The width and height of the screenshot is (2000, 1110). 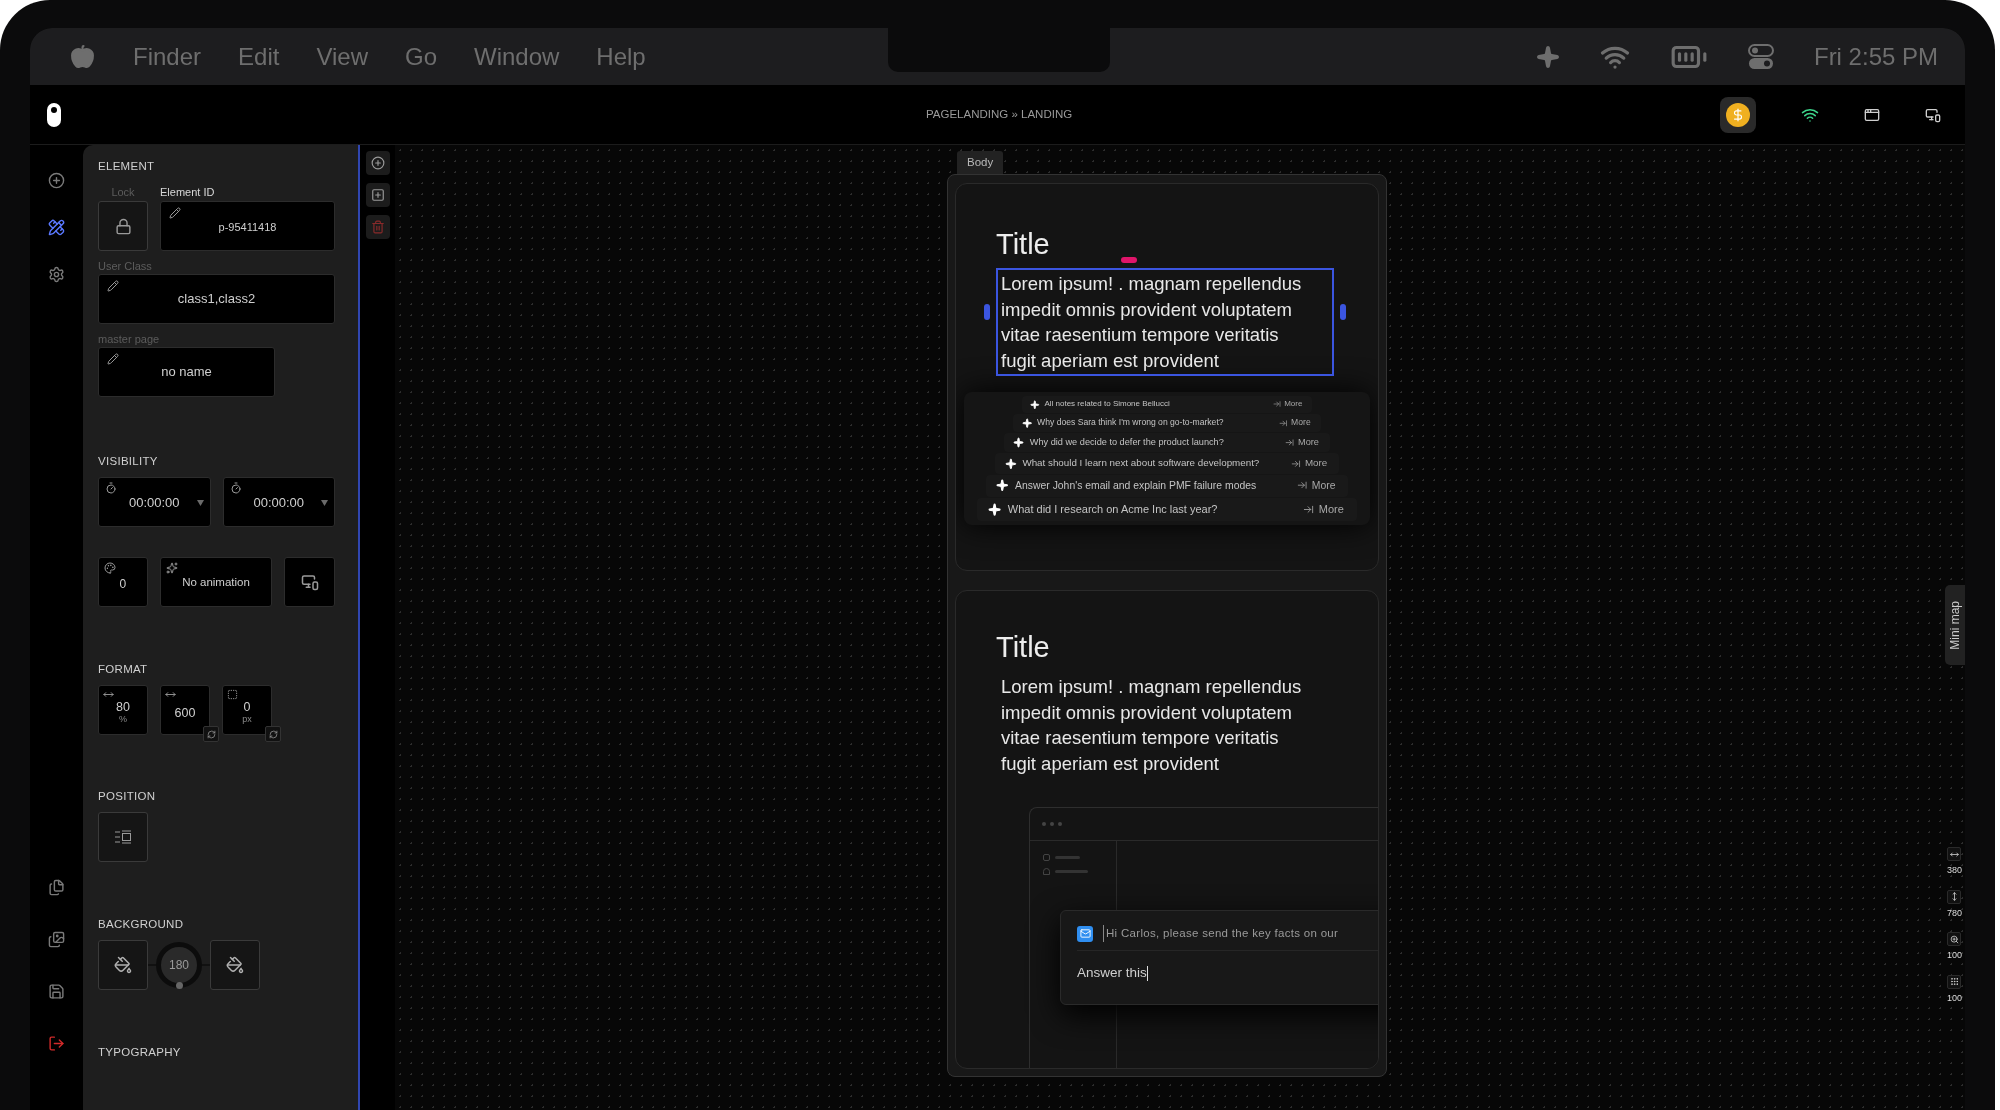 I want to click on element-id-label: Element ID, so click(x=188, y=192).